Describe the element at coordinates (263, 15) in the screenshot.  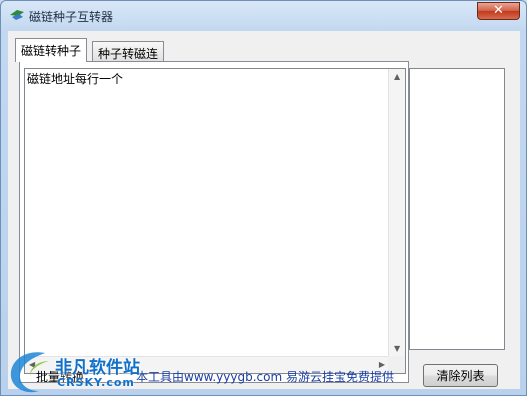
I see `title-bar: 磁链种子互转器 ✕` at that location.